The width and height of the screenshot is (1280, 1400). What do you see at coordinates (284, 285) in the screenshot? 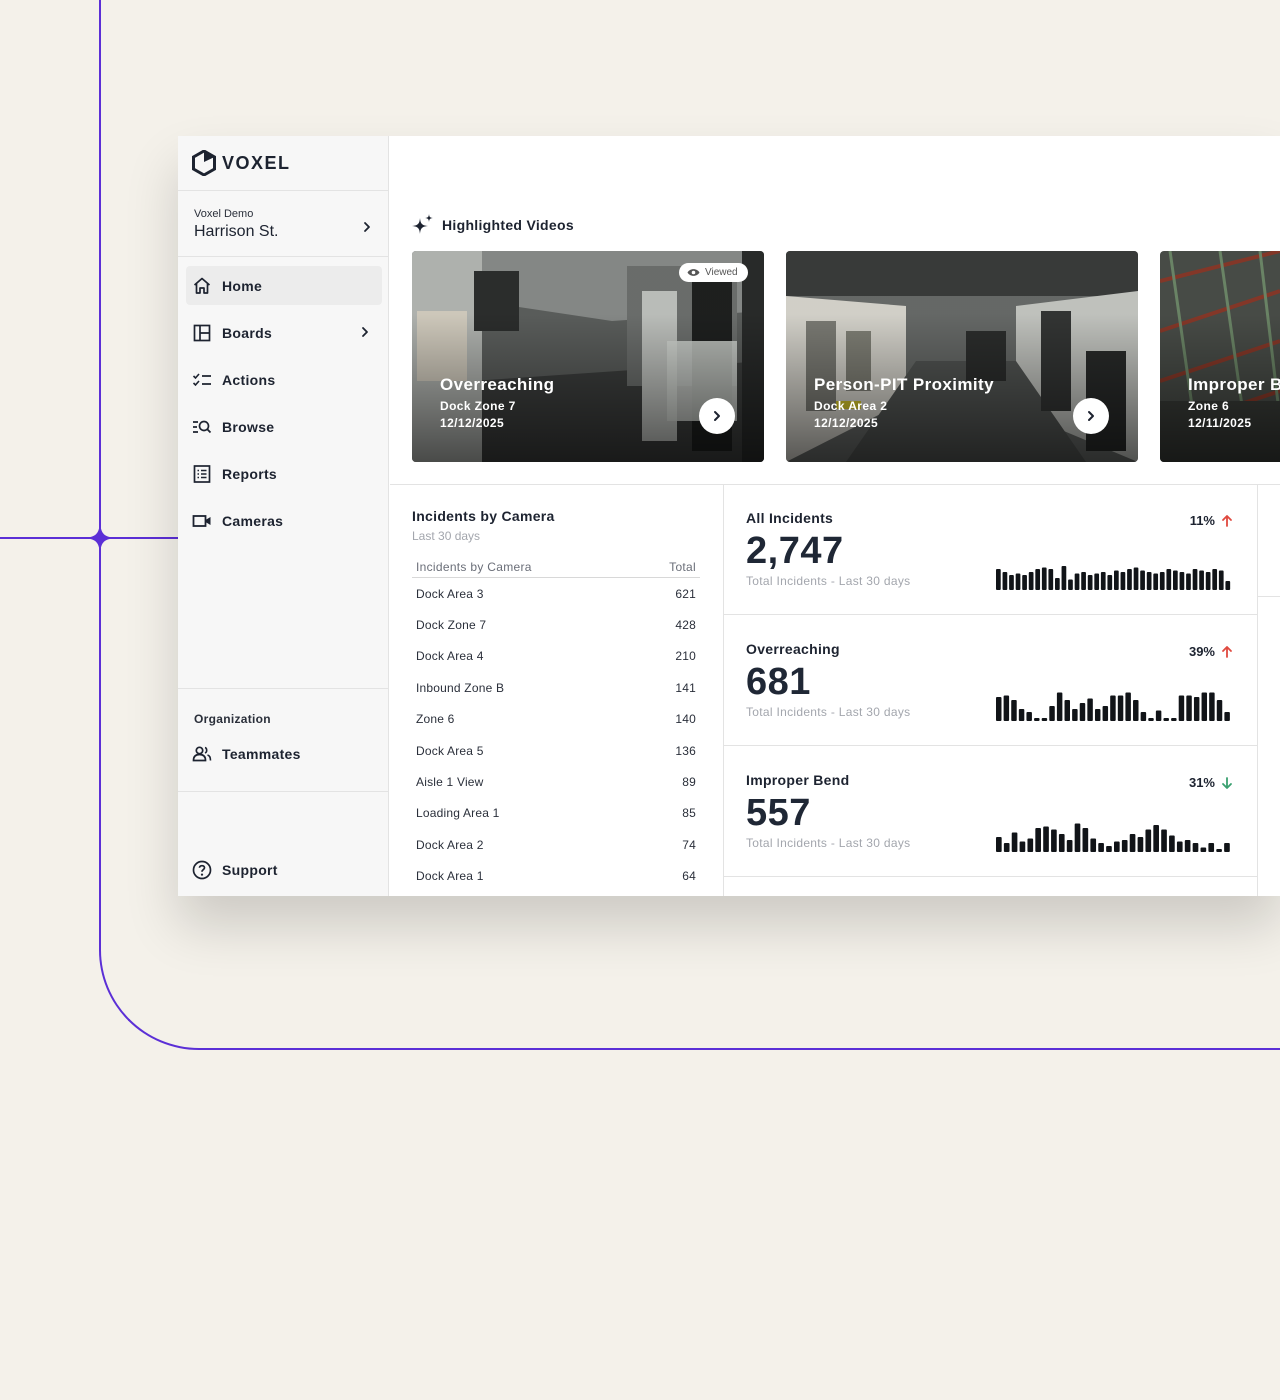
I see `sidebar-item-home: Home` at bounding box center [284, 285].